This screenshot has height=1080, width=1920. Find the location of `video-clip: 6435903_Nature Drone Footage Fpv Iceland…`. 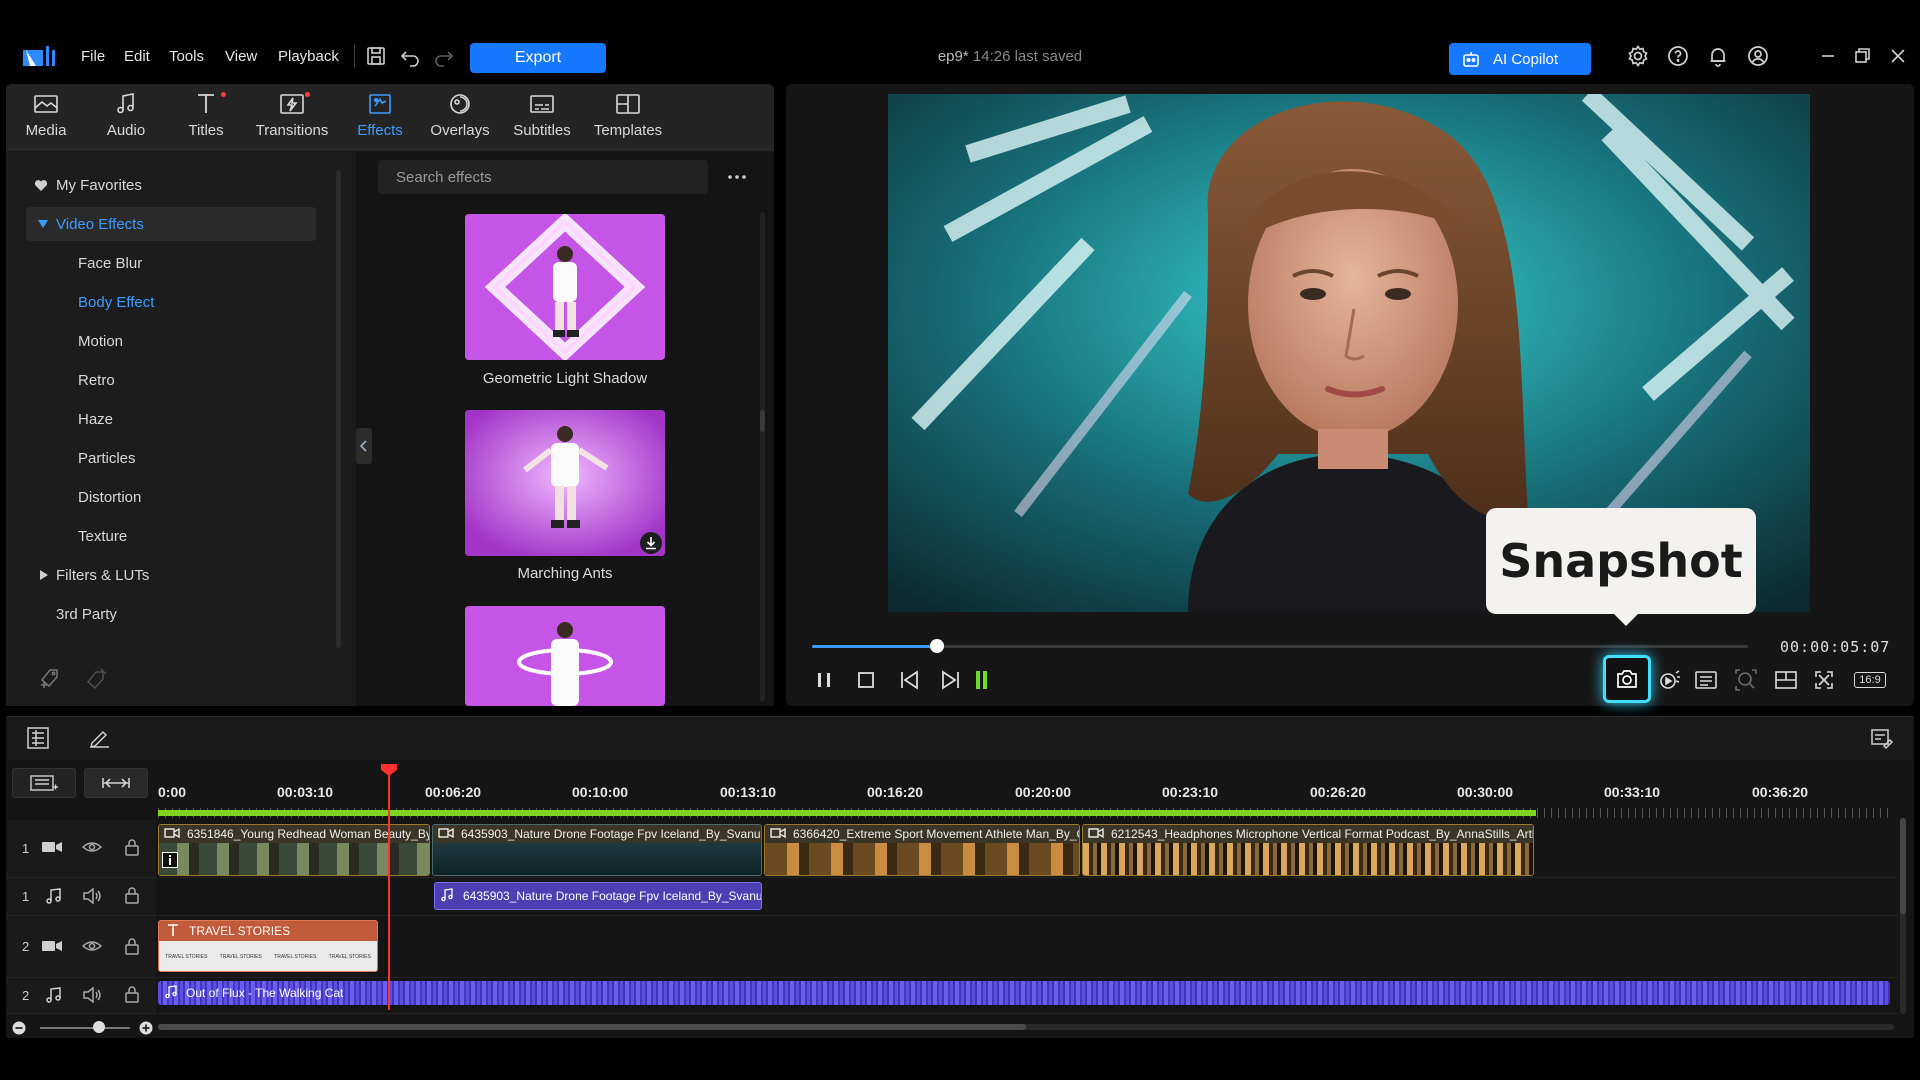

video-clip: 6435903_Nature Drone Footage Fpv Iceland… is located at coordinates (597, 850).